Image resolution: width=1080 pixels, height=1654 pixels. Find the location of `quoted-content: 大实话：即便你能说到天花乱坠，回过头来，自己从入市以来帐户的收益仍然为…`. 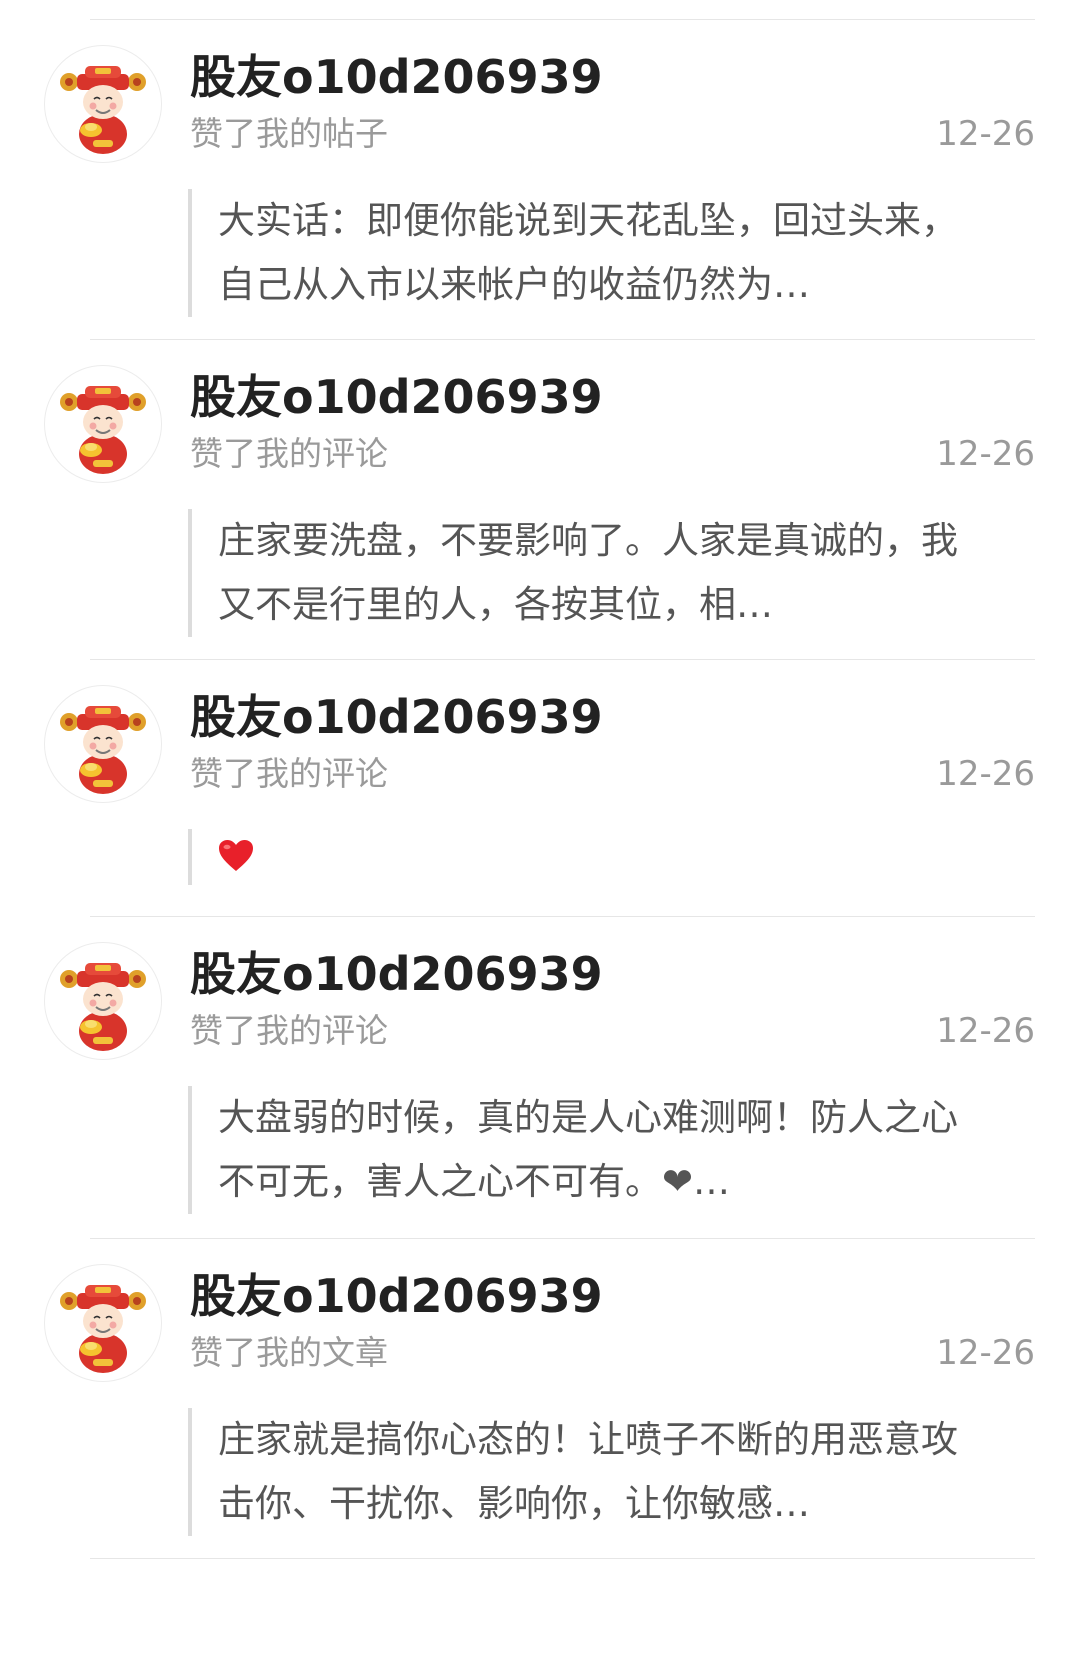

quoted-content: 大实话：即便你能说到天花乱坠，回过头来，自己从入市以来帐户的收益仍然为… is located at coordinates (588, 253).